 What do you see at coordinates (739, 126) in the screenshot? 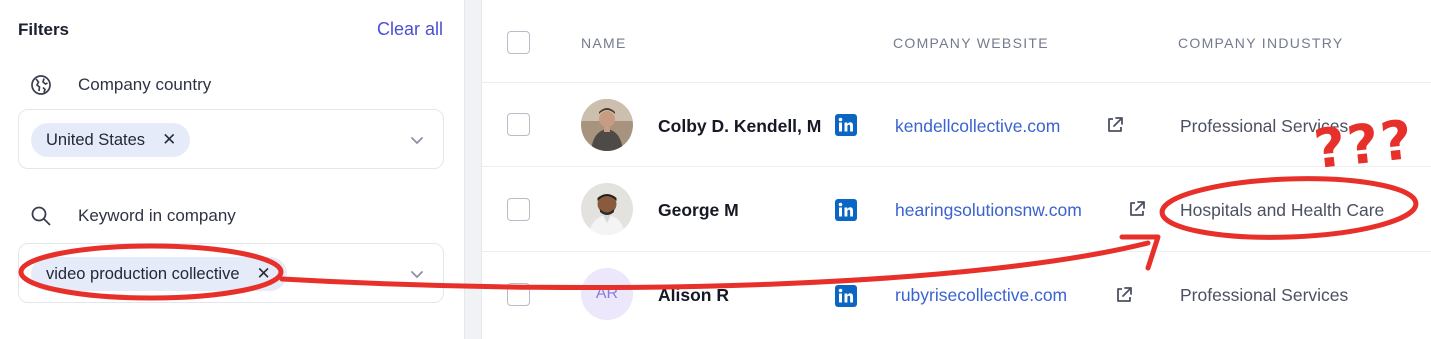
I see `contact-name: Colby D. Kendell, M` at bounding box center [739, 126].